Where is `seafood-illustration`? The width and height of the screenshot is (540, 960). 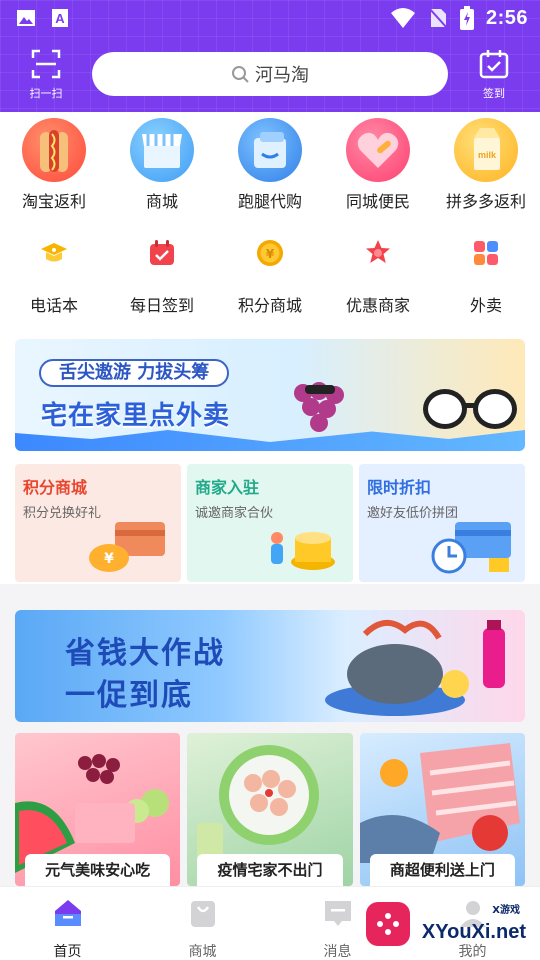 seafood-illustration is located at coordinates (415, 668).